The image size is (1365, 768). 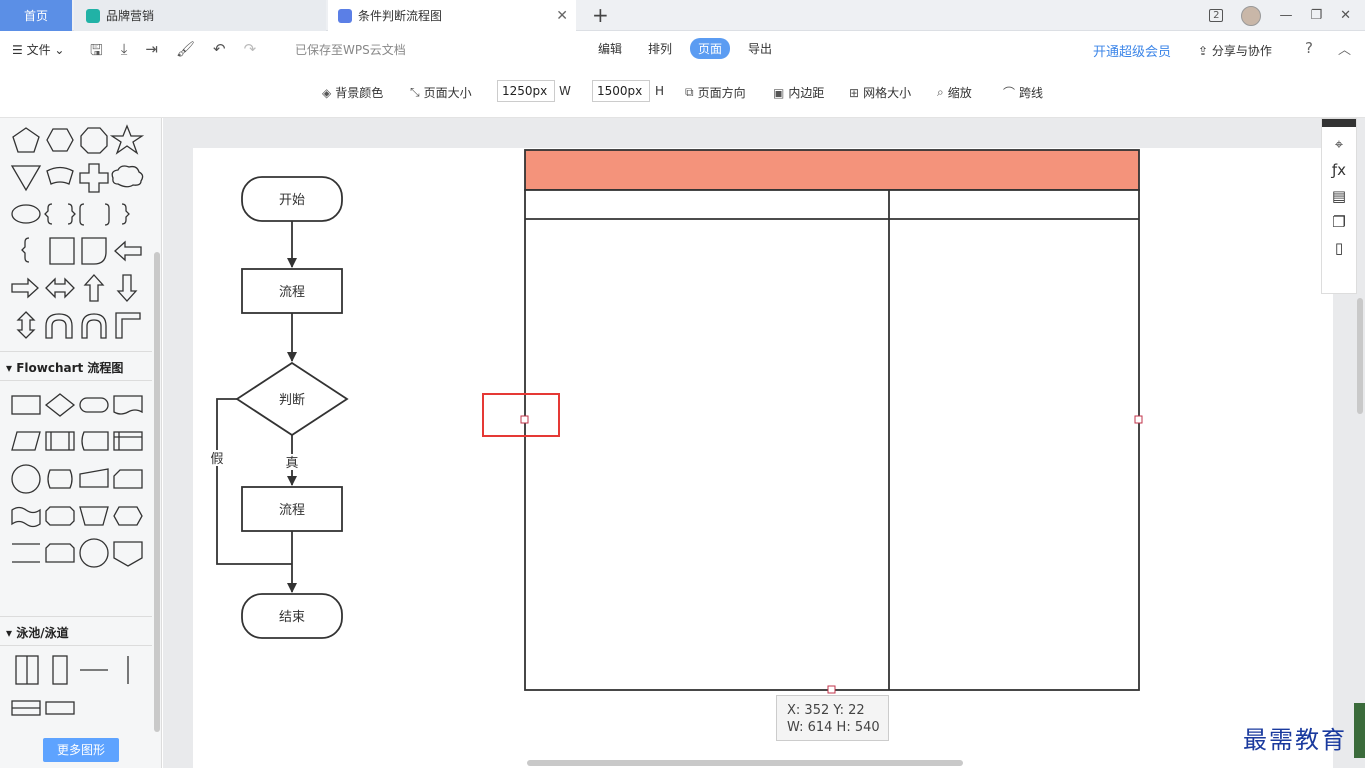 What do you see at coordinates (250, 52) in the screenshot?
I see `redo-icon: ↷` at bounding box center [250, 52].